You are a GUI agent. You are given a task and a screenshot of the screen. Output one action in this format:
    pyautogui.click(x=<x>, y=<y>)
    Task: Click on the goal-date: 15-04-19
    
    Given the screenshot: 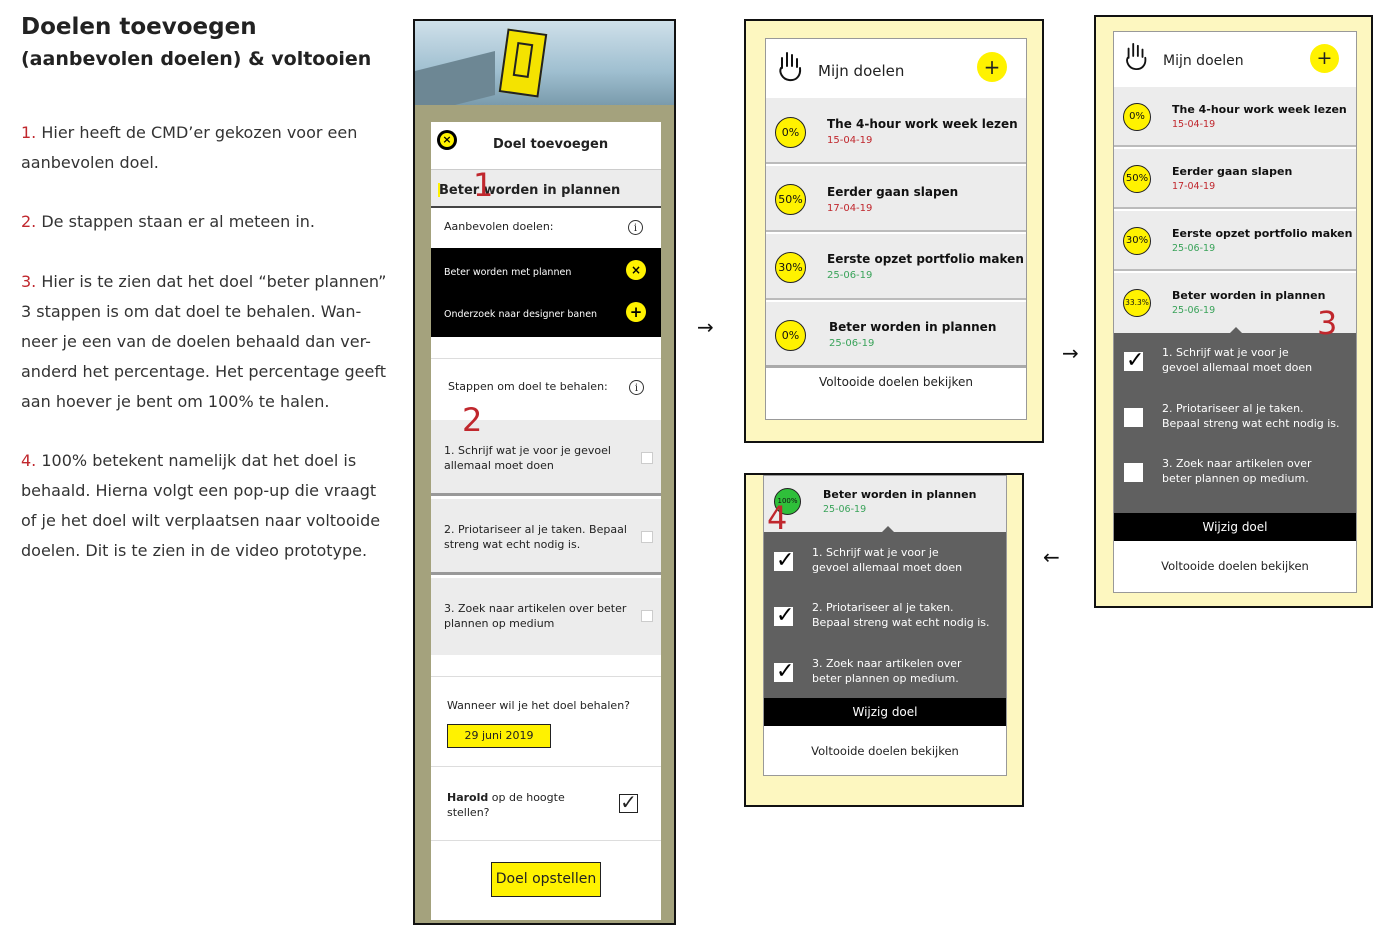 What is the action you would take?
    pyautogui.click(x=1194, y=124)
    